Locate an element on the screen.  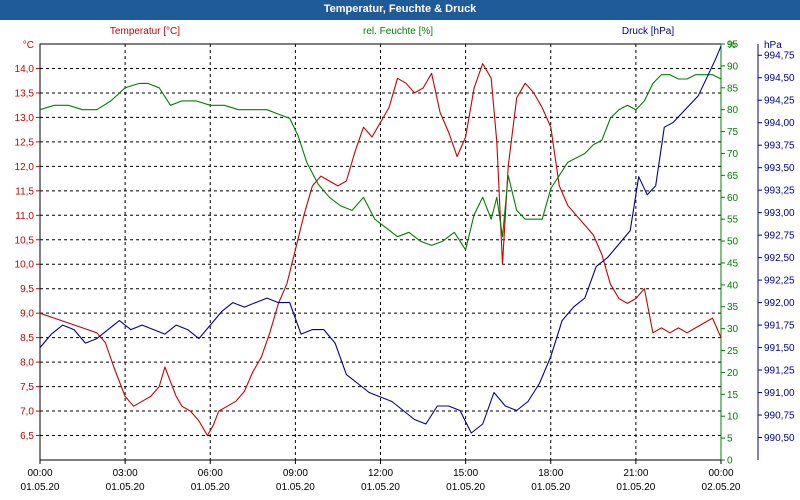
x-tick-label-time: 18:00 is located at coordinates (550, 473).